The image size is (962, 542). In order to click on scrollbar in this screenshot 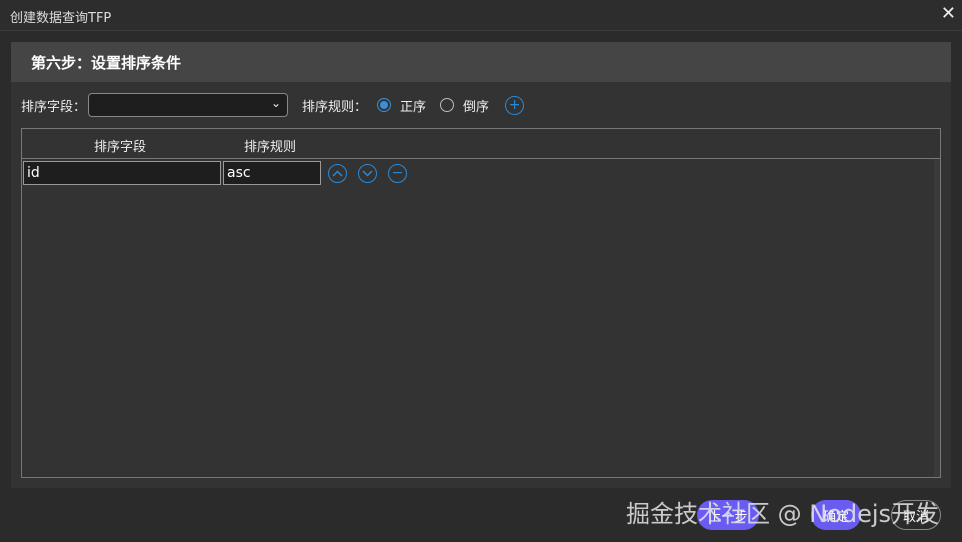, I will do `click(937, 318)`.